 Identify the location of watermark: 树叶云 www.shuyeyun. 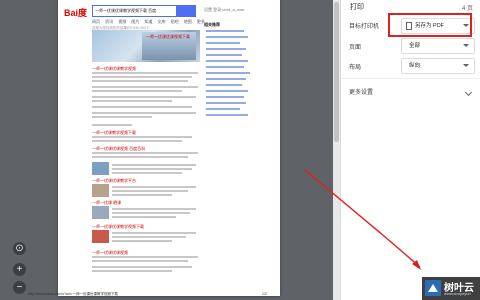
(451, 288).